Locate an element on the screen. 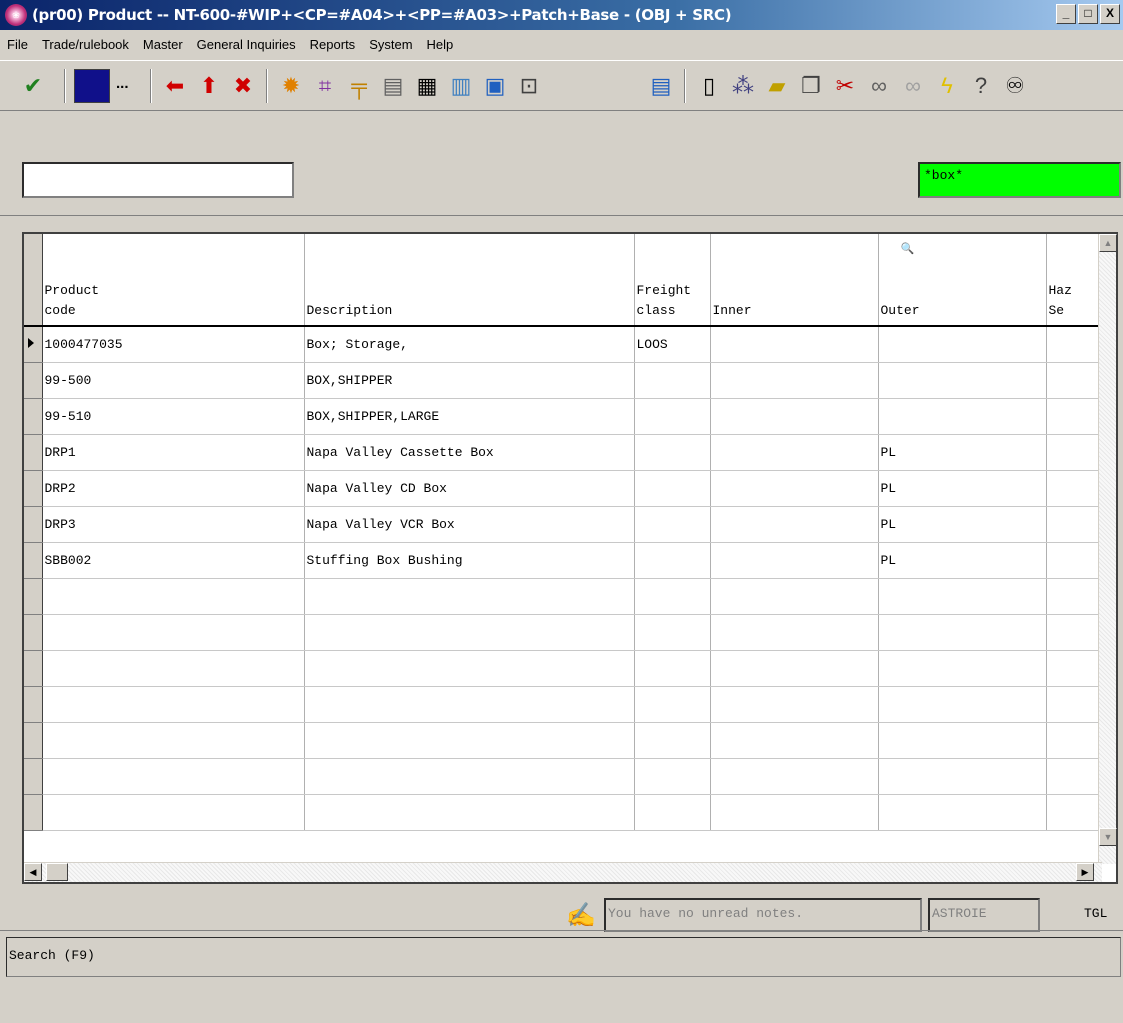  copy-icon: ❐ is located at coordinates (811, 86).